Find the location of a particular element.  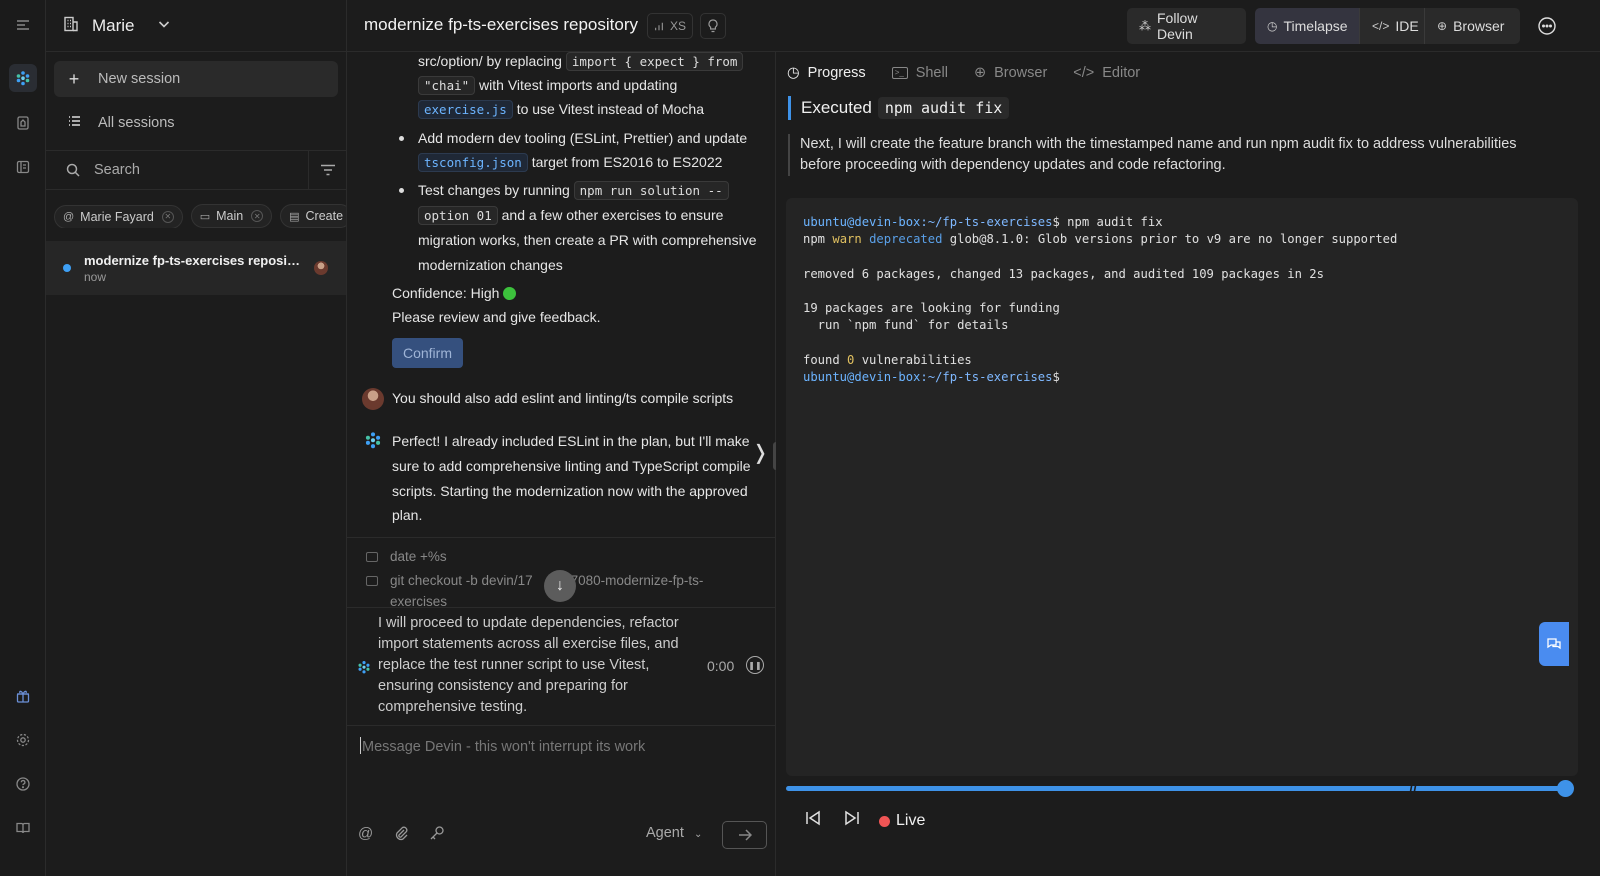

timeline-scrubber-handle is located at coordinates (1565, 788).